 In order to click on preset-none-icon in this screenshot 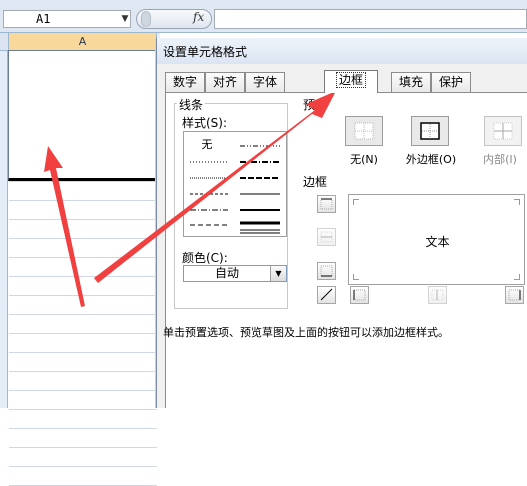, I will do `click(364, 131)`.